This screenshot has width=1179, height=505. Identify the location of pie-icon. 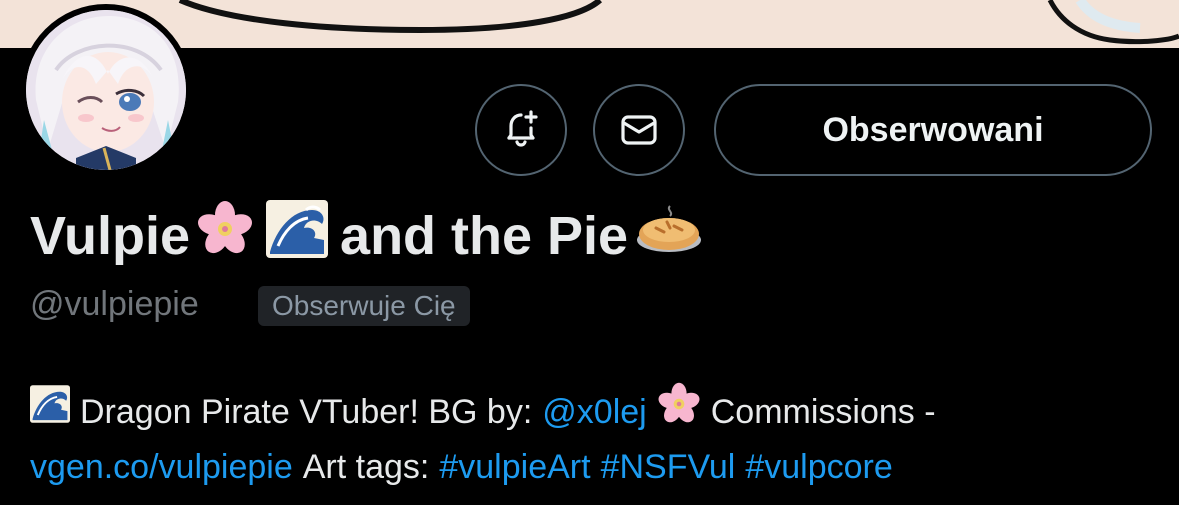
(669, 236).